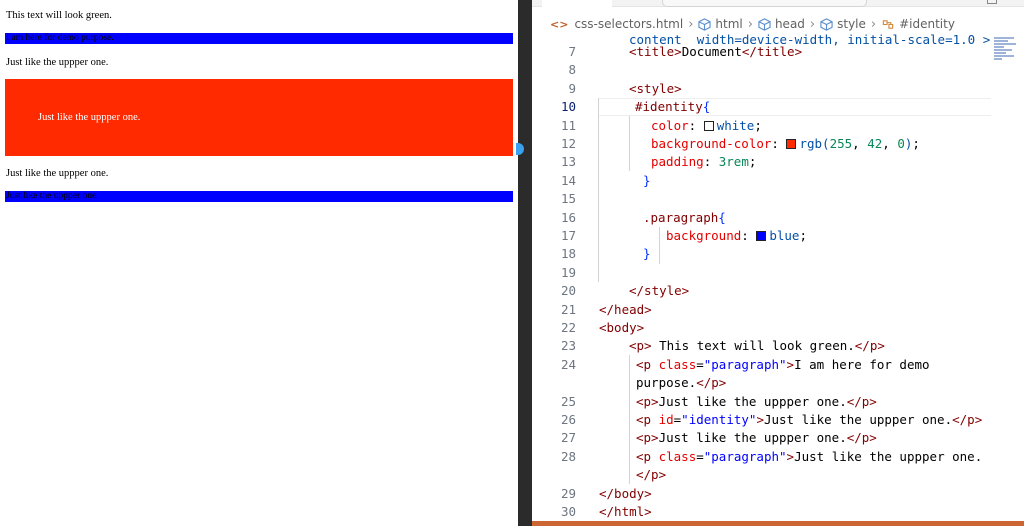  Describe the element at coordinates (764, 3) in the screenshot. I see `command-center` at that location.